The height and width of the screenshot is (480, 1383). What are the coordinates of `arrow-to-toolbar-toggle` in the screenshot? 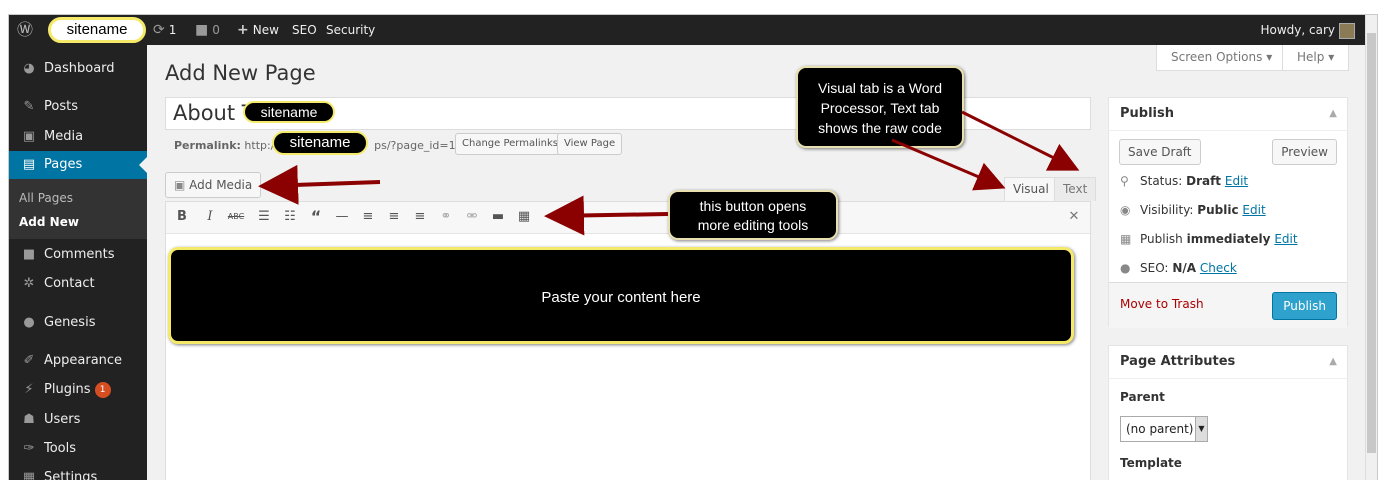 It's located at (606, 215).